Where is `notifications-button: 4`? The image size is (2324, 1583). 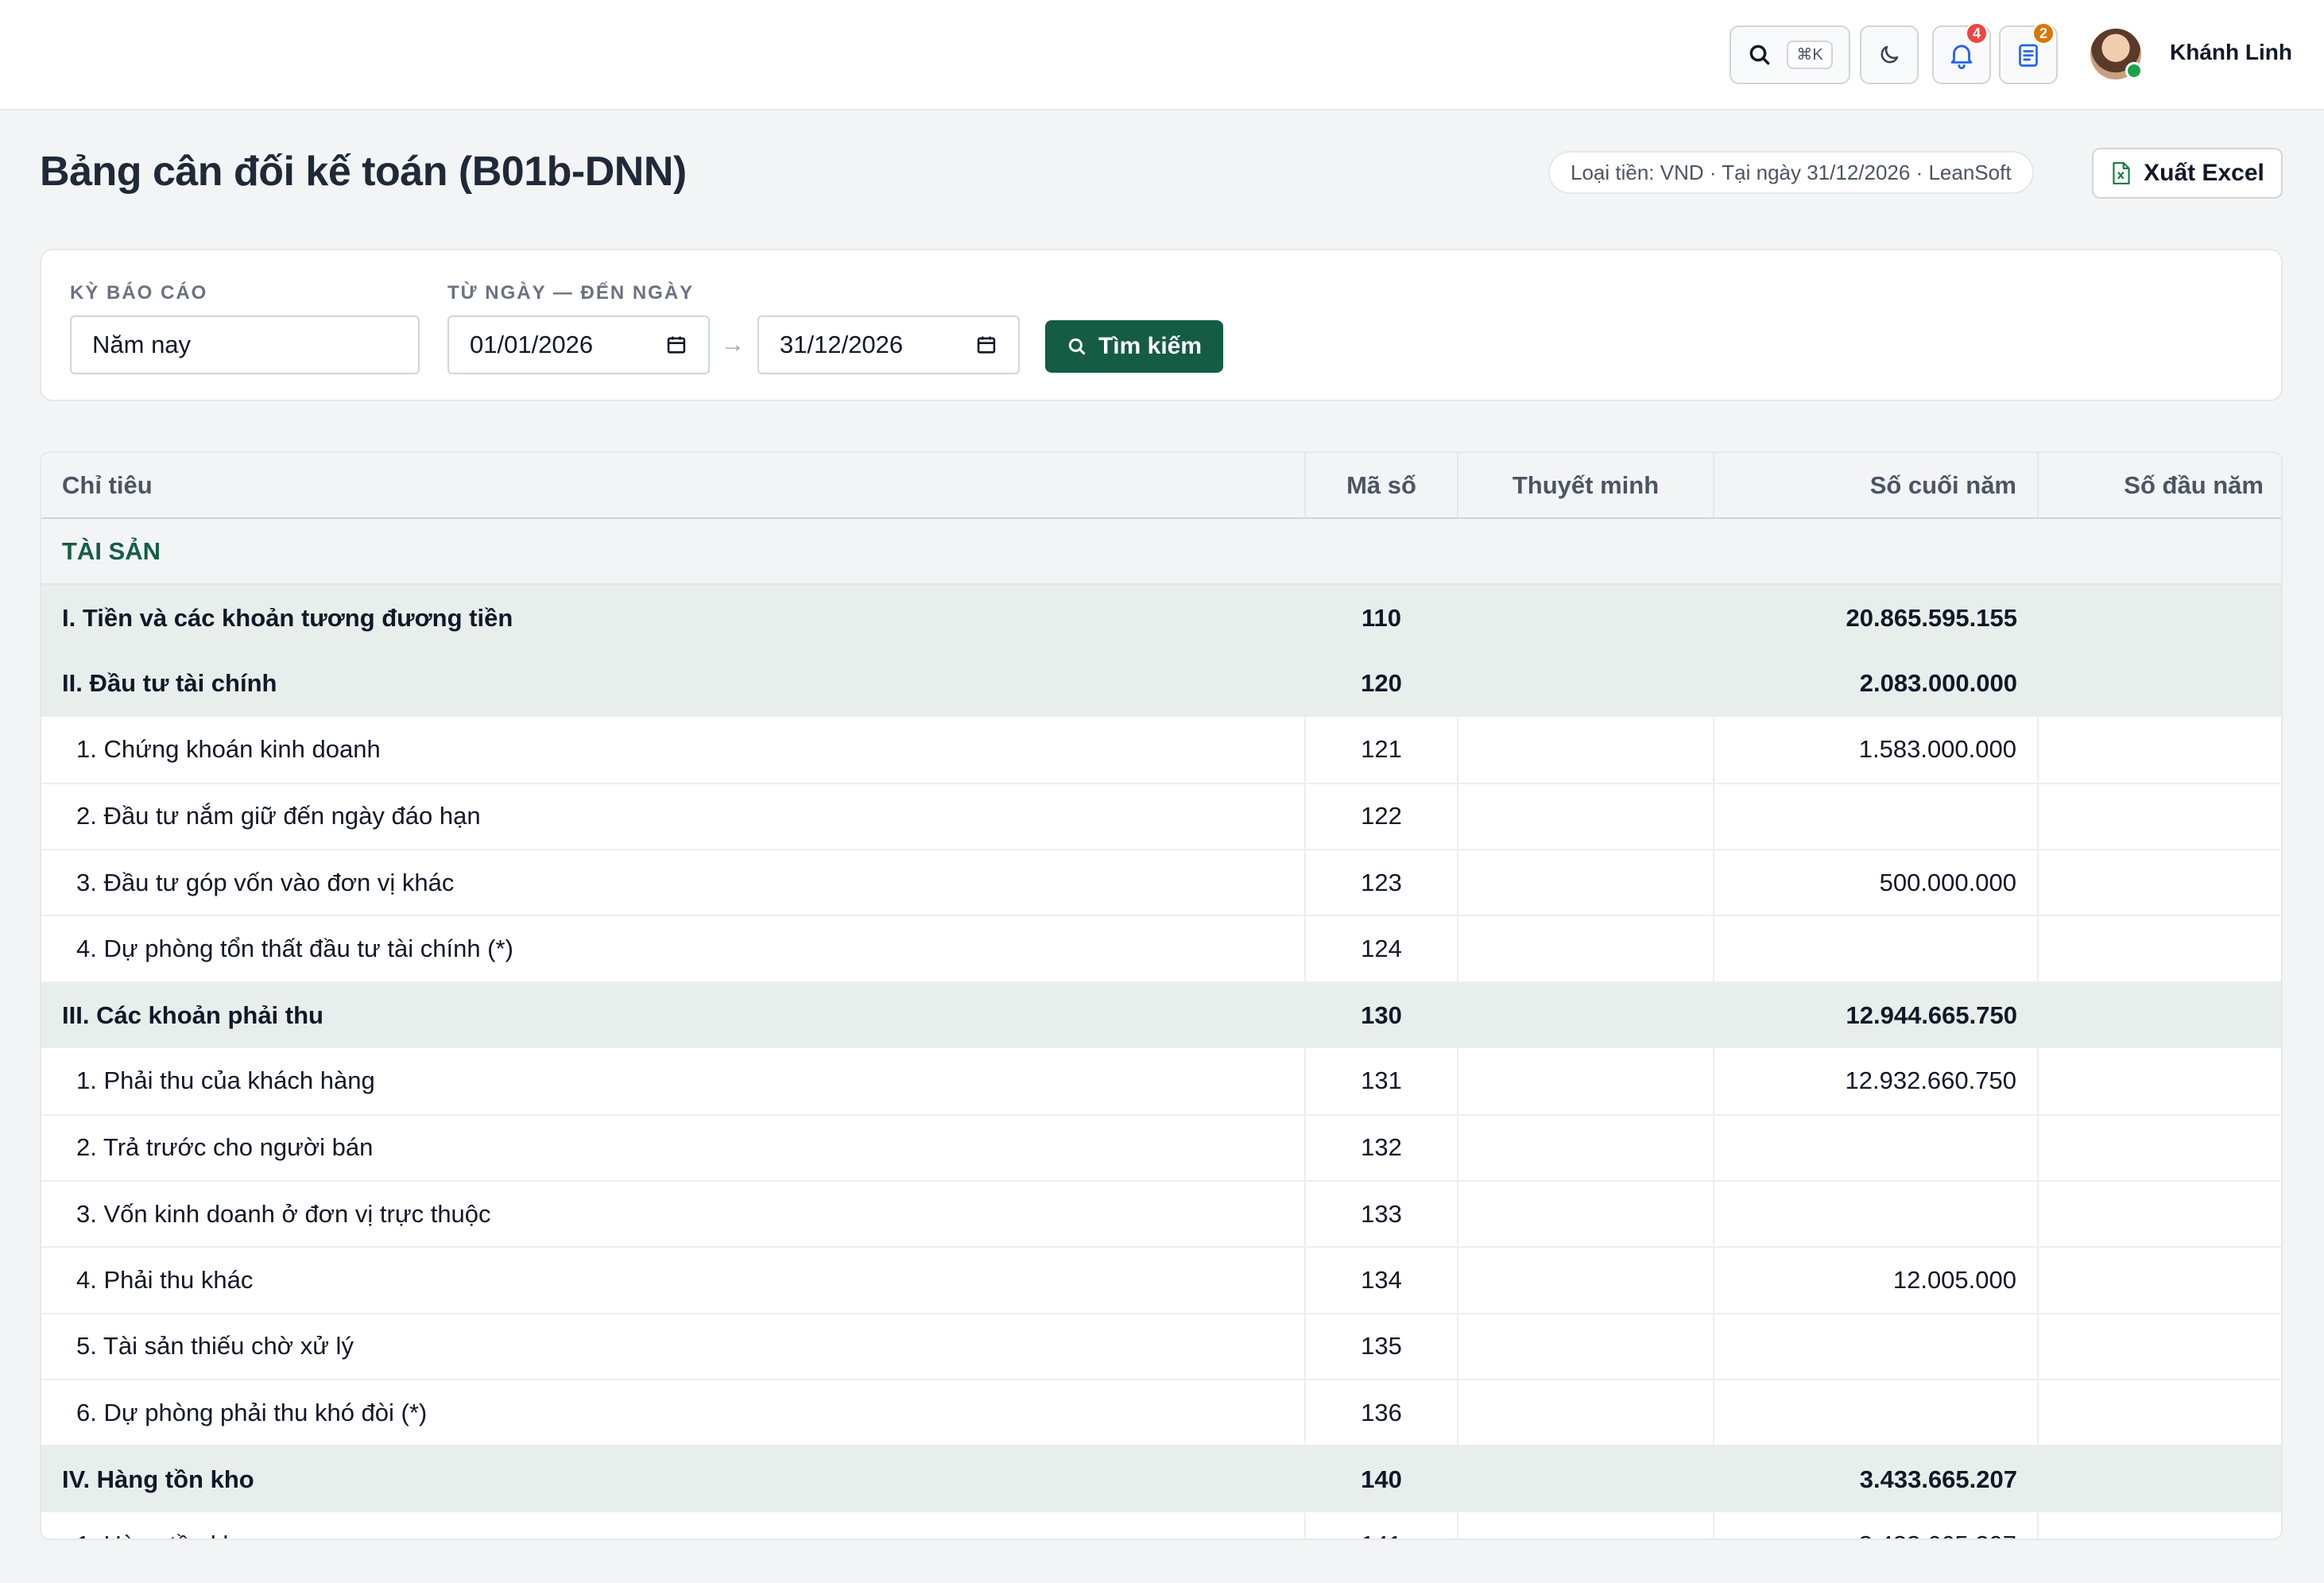 notifications-button: 4 is located at coordinates (1961, 53).